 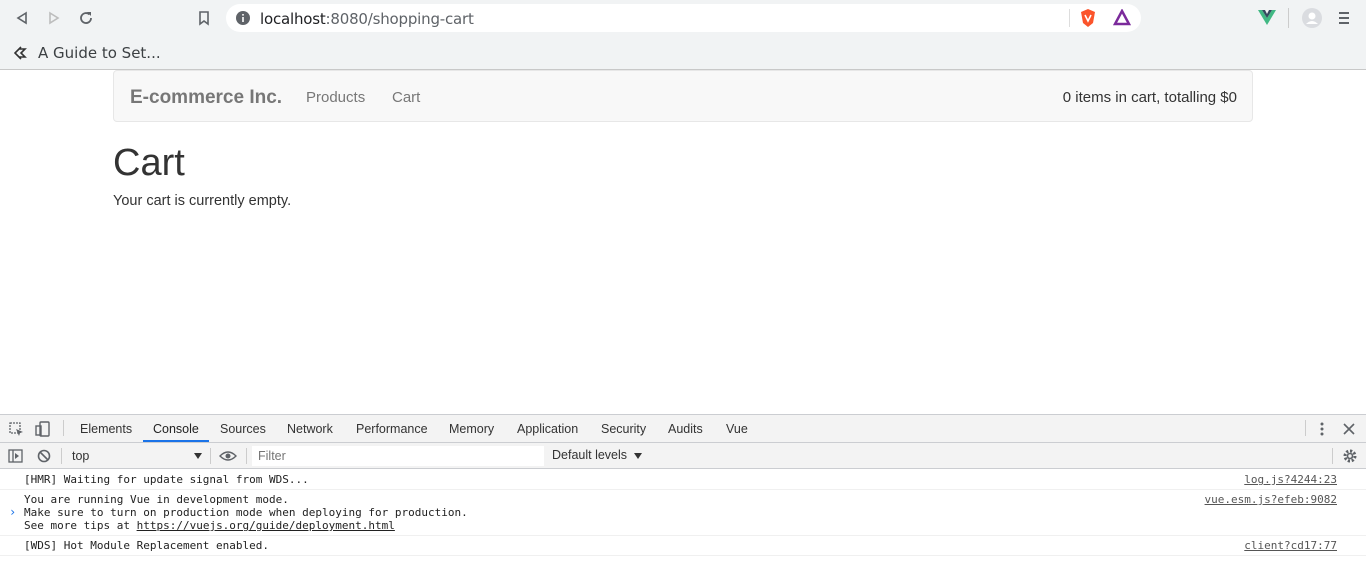 I want to click on browser-toolbar: localhost:8080/shopping-cart, so click(x=683, y=18).